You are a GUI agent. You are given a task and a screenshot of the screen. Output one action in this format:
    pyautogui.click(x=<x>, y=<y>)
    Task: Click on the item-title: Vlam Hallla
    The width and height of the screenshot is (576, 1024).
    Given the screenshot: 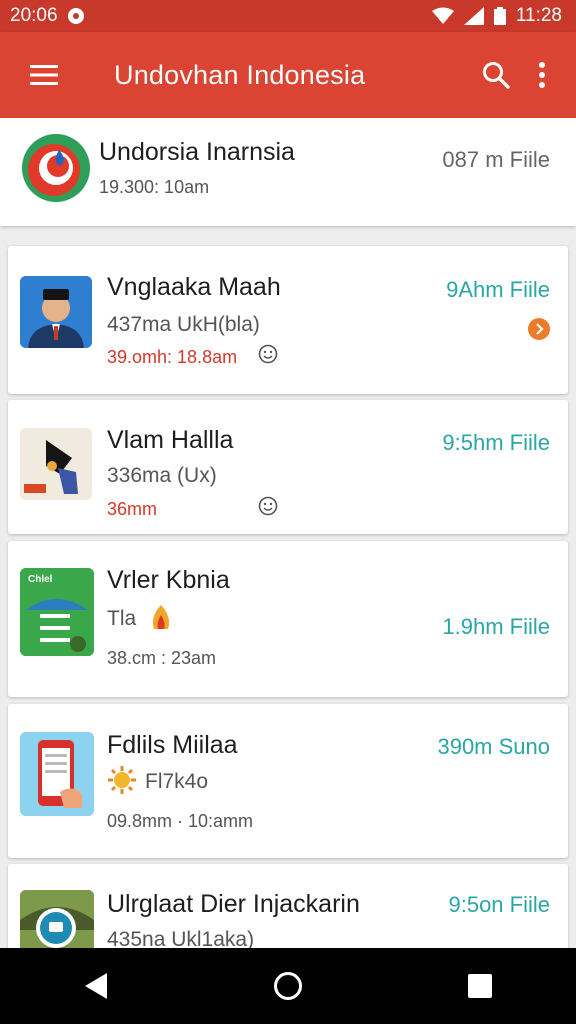 What is the action you would take?
    pyautogui.click(x=170, y=440)
    